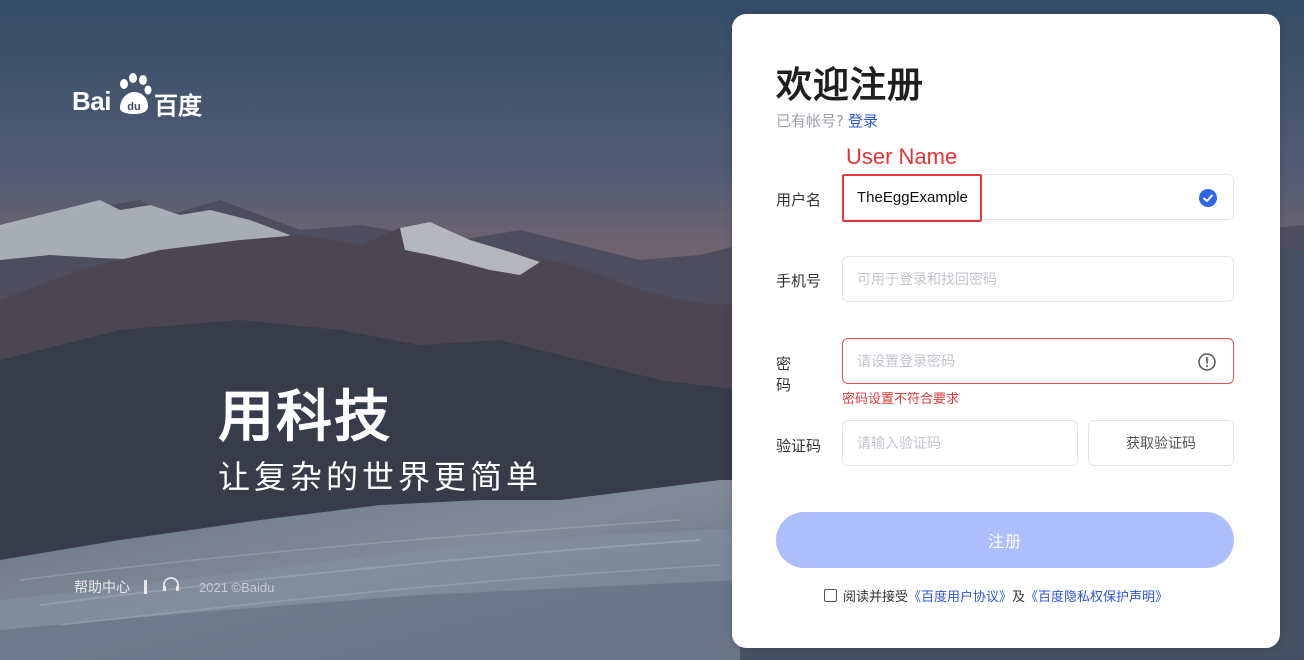 This screenshot has width=1304, height=660. What do you see at coordinates (799, 281) in the screenshot?
I see `phone-label: 手机号` at bounding box center [799, 281].